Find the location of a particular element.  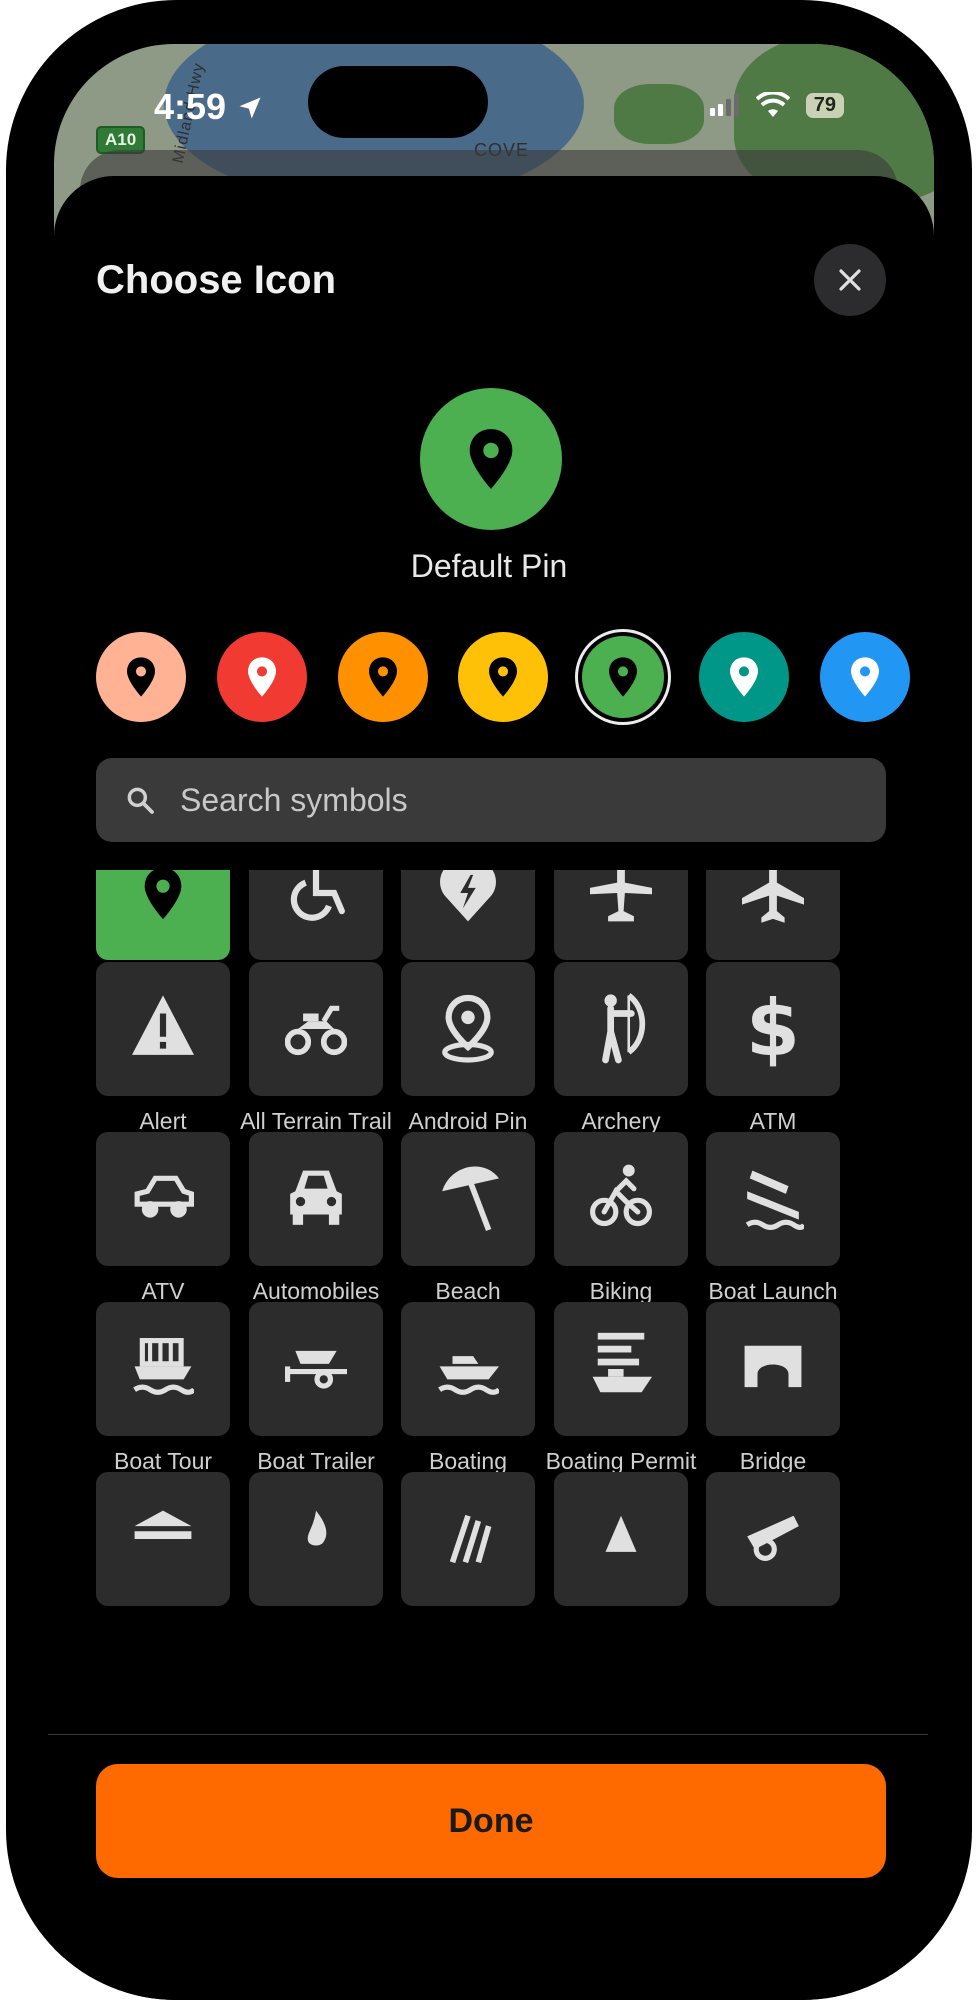

umbrella-icon is located at coordinates (470, 1199).